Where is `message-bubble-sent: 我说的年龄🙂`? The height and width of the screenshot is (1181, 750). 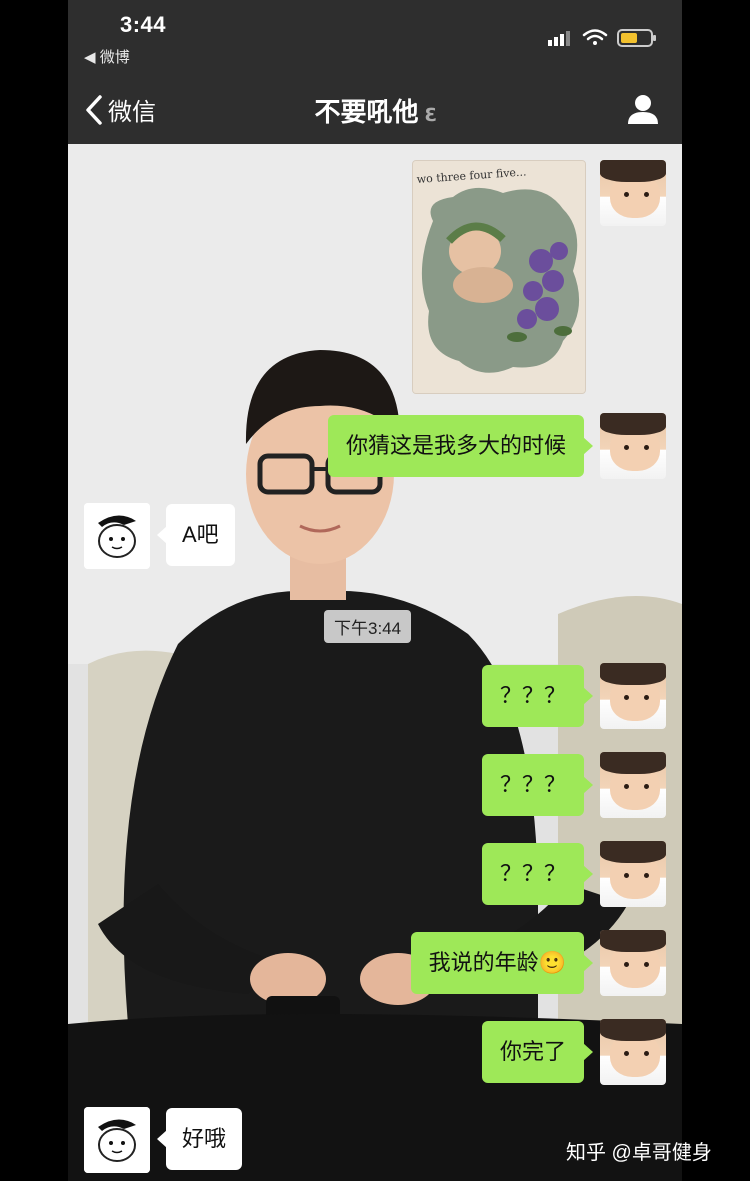
message-bubble-sent: 我说的年龄🙂 is located at coordinates (502, 963).